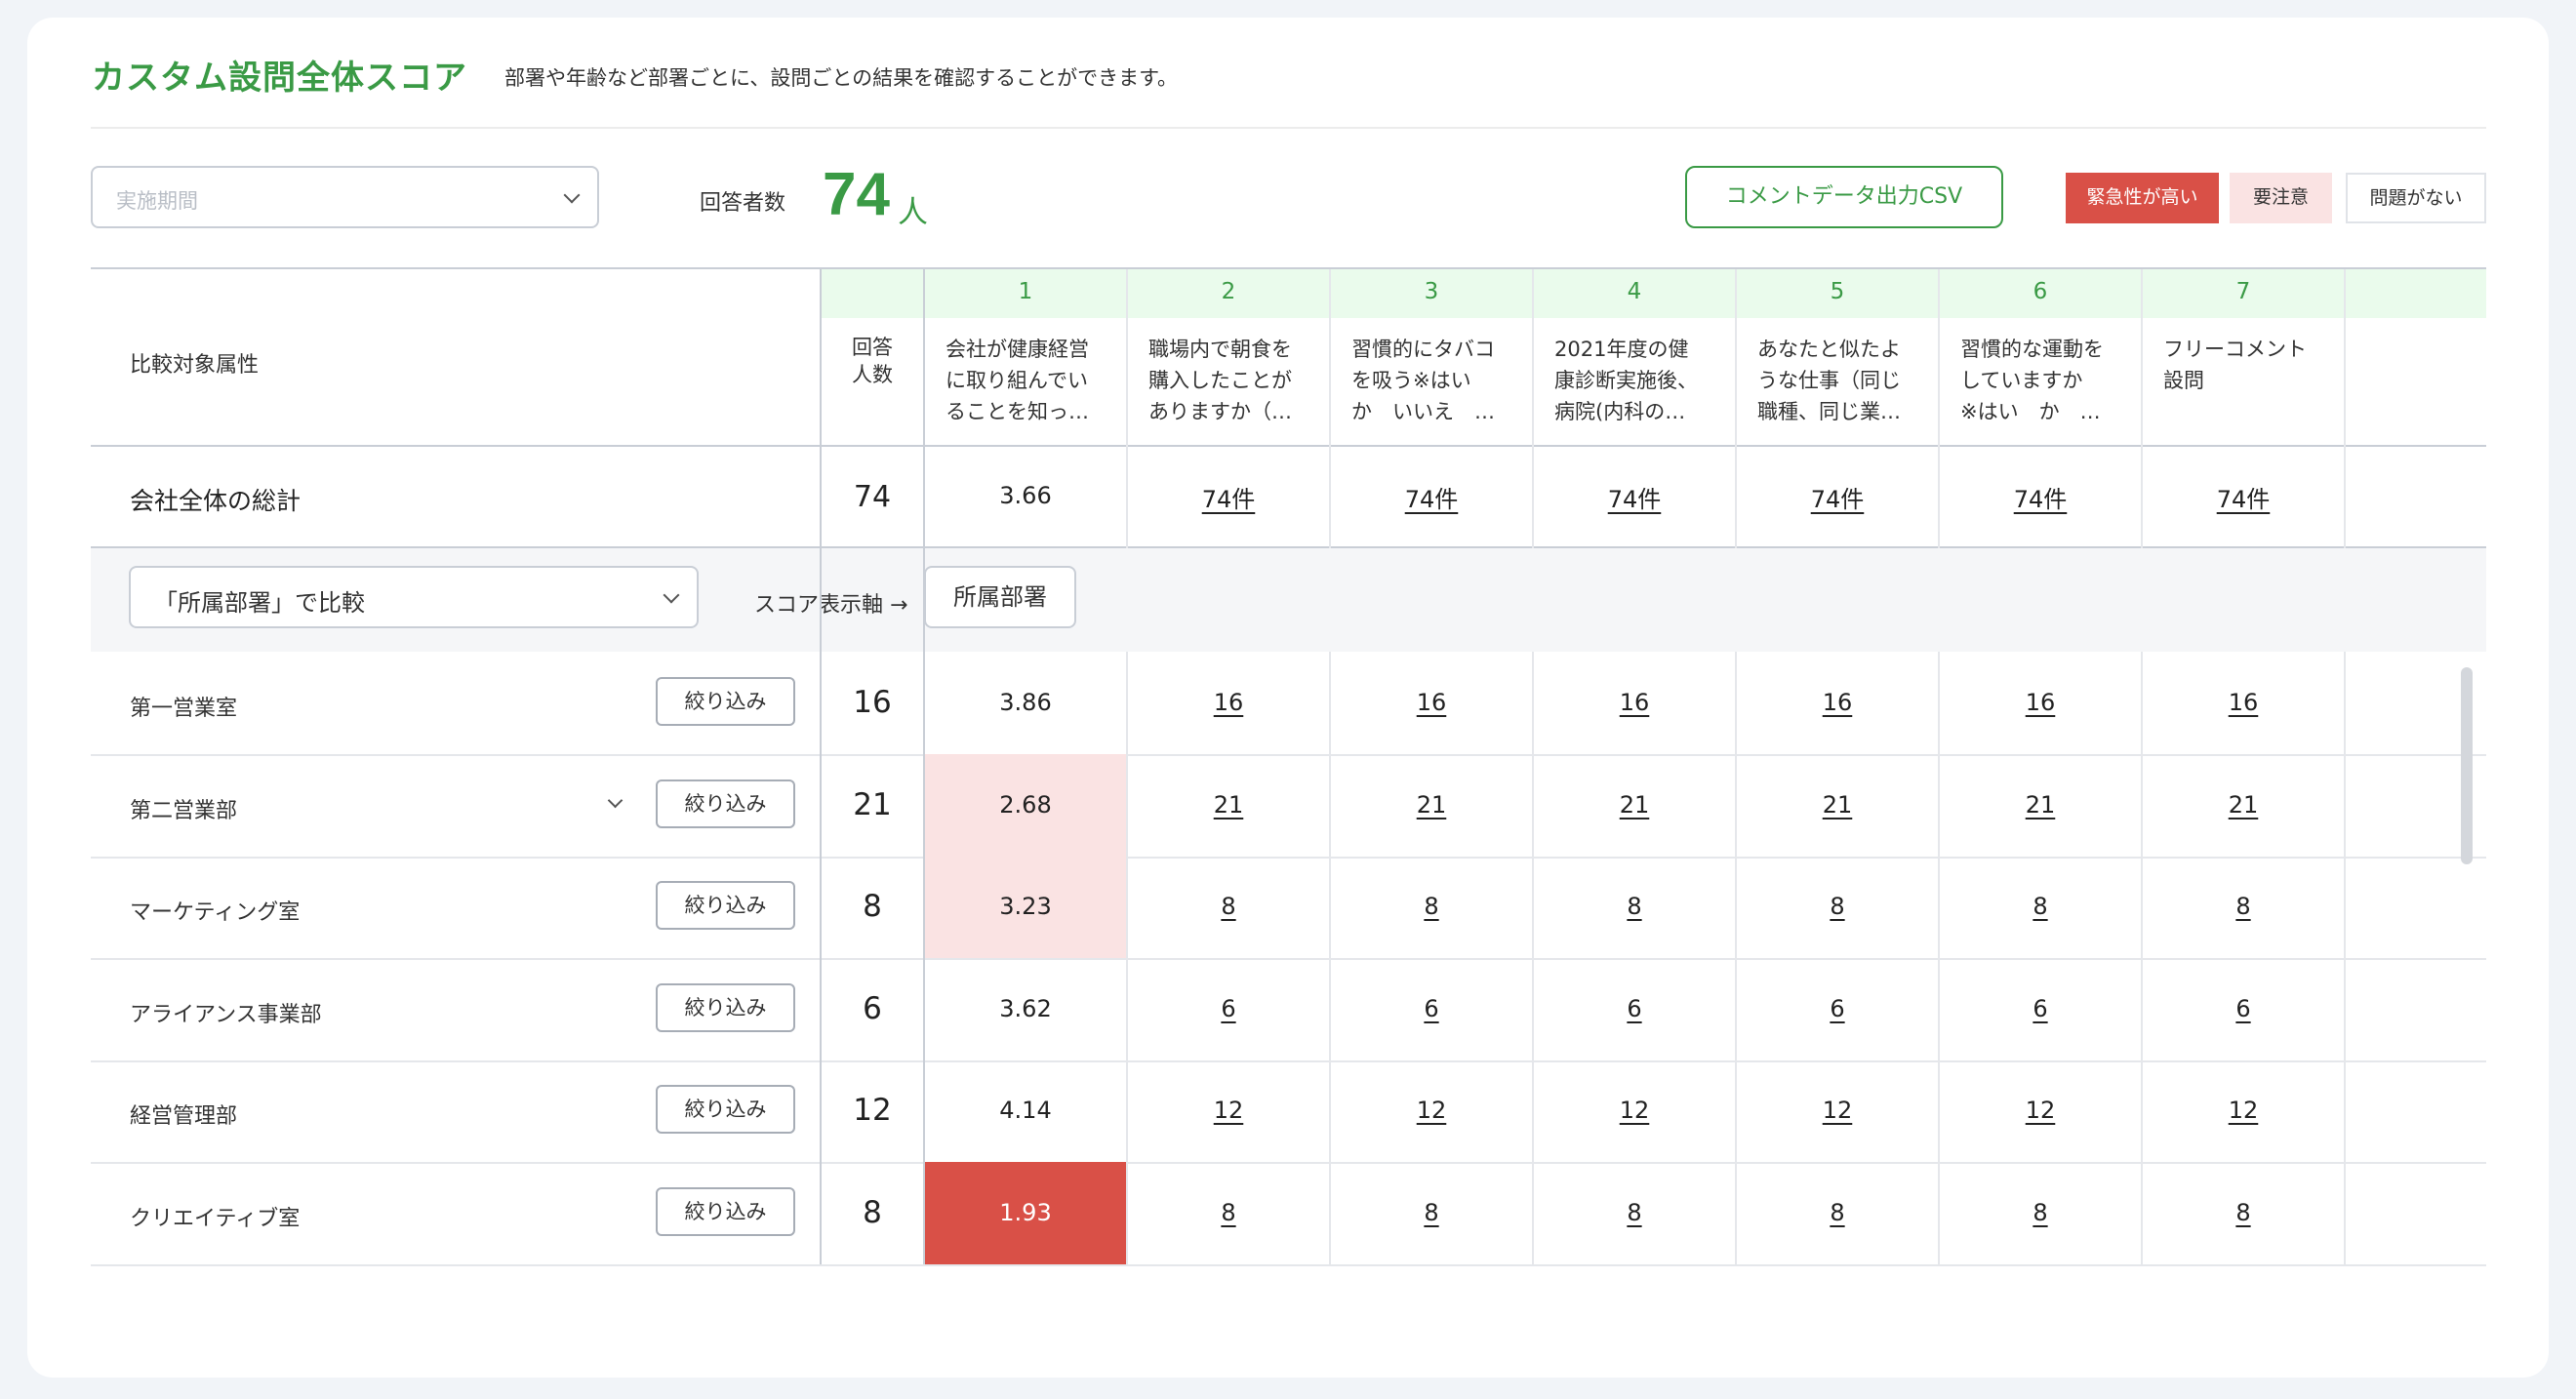 The image size is (2576, 1399). What do you see at coordinates (2142, 198) in the screenshot?
I see `legend-high: 緊急性が高い` at bounding box center [2142, 198].